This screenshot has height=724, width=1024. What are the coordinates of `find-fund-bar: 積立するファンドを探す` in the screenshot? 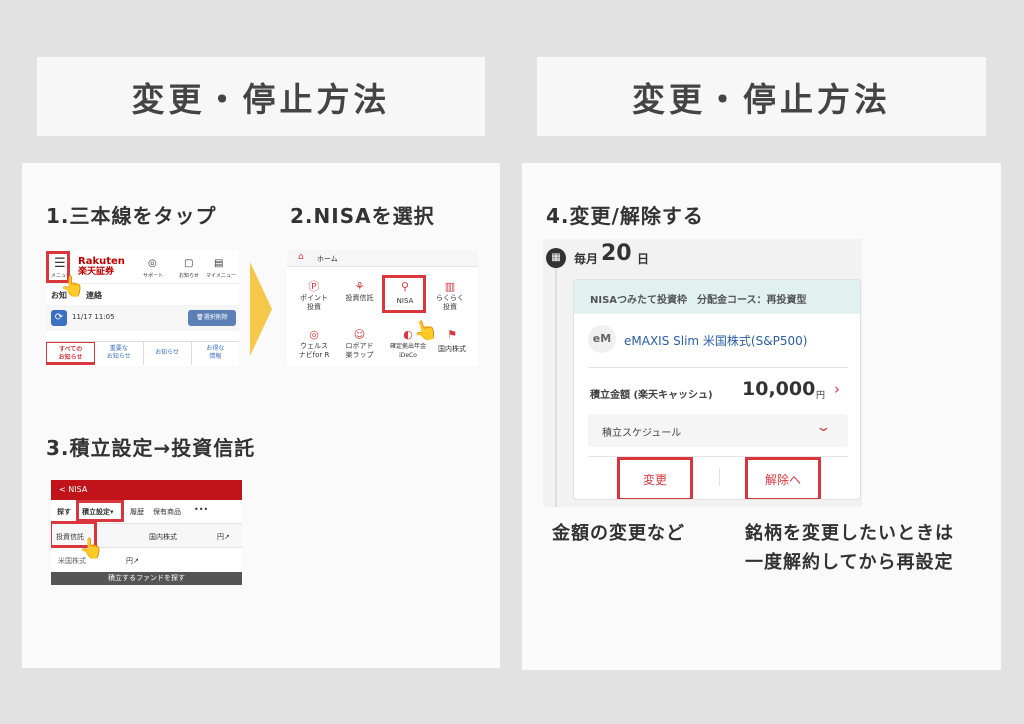 It's located at (146, 578).